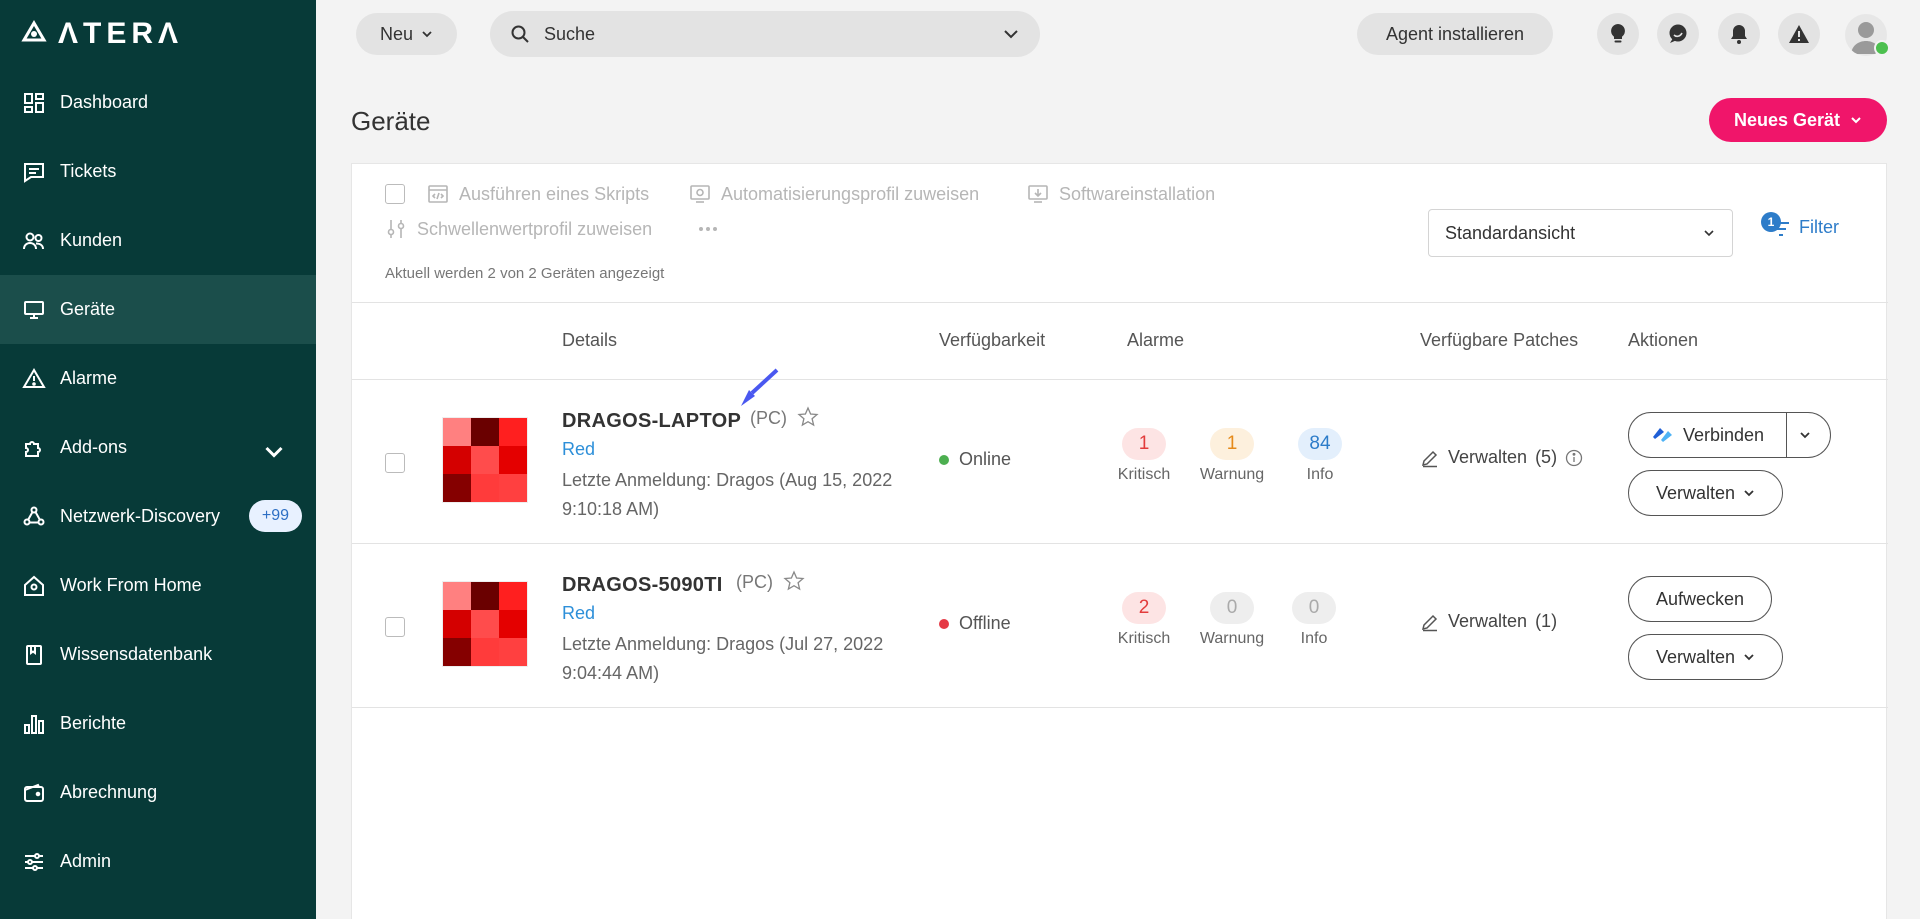  Describe the element at coordinates (104, 102) in the screenshot. I see `sidebar-item-label: Dashboard` at that location.